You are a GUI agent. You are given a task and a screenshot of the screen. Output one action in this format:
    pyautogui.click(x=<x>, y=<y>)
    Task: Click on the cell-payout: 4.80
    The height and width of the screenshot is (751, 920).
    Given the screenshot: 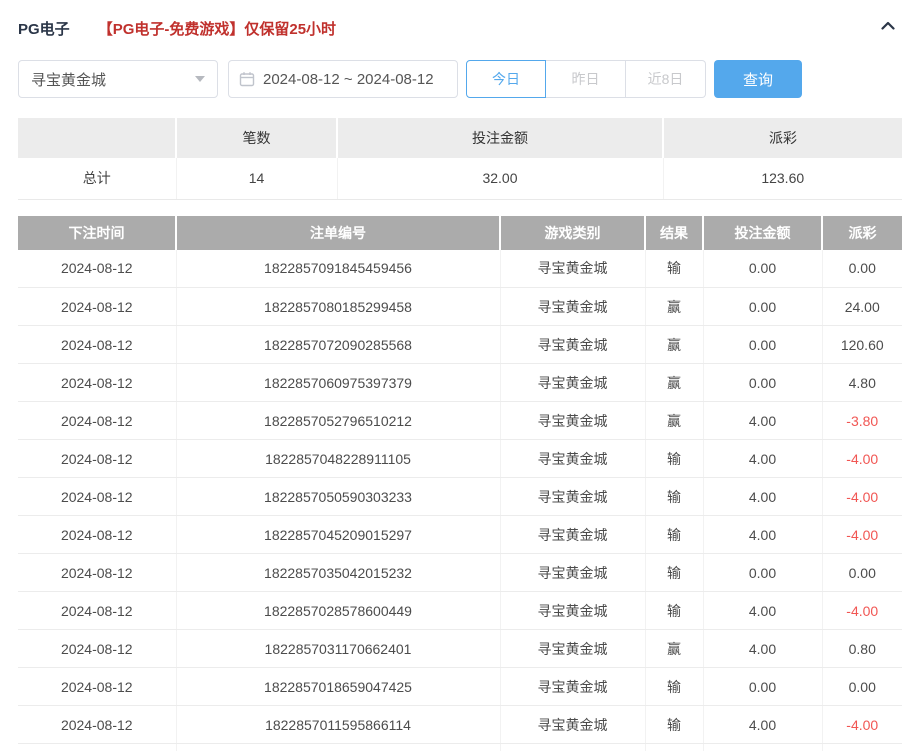 What is the action you would take?
    pyautogui.click(x=862, y=382)
    